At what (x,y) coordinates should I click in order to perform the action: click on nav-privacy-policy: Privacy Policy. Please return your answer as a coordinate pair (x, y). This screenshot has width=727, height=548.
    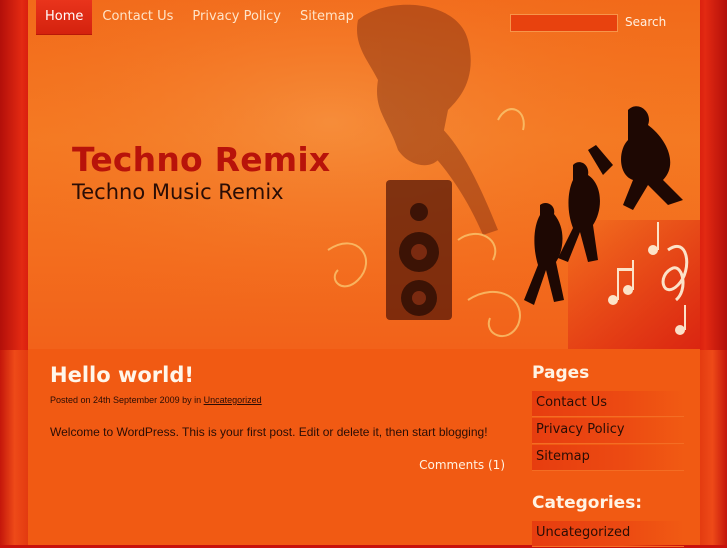
    Looking at the image, I should click on (236, 17).